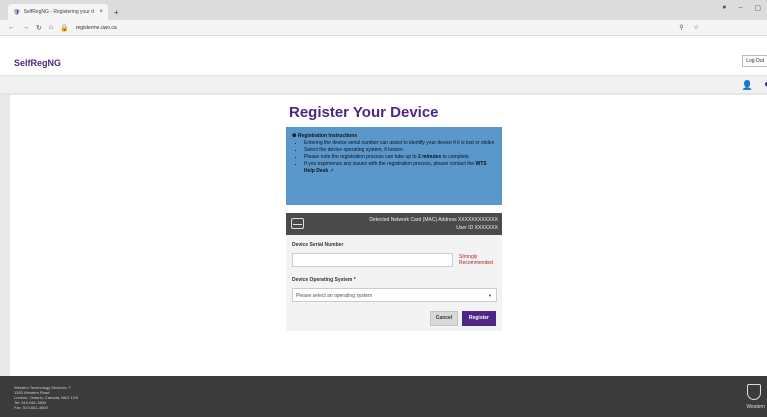 This screenshot has height=417, width=767. What do you see at coordinates (394, 295) in the screenshot?
I see `os-select: Please select an operating system ▼` at bounding box center [394, 295].